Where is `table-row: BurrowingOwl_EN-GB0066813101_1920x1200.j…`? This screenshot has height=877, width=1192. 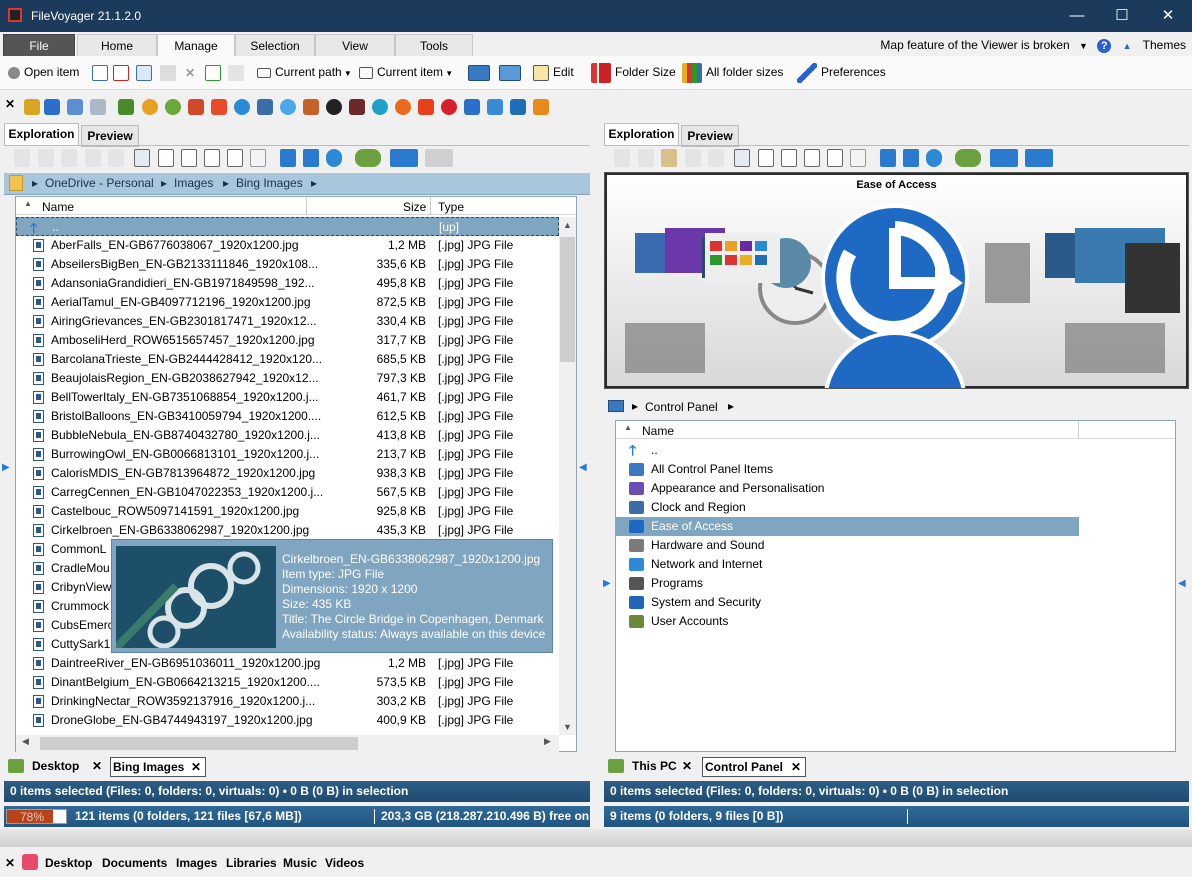 table-row: BurrowingOwl_EN-GB0066813101_1920x1200.j… is located at coordinates (287, 454).